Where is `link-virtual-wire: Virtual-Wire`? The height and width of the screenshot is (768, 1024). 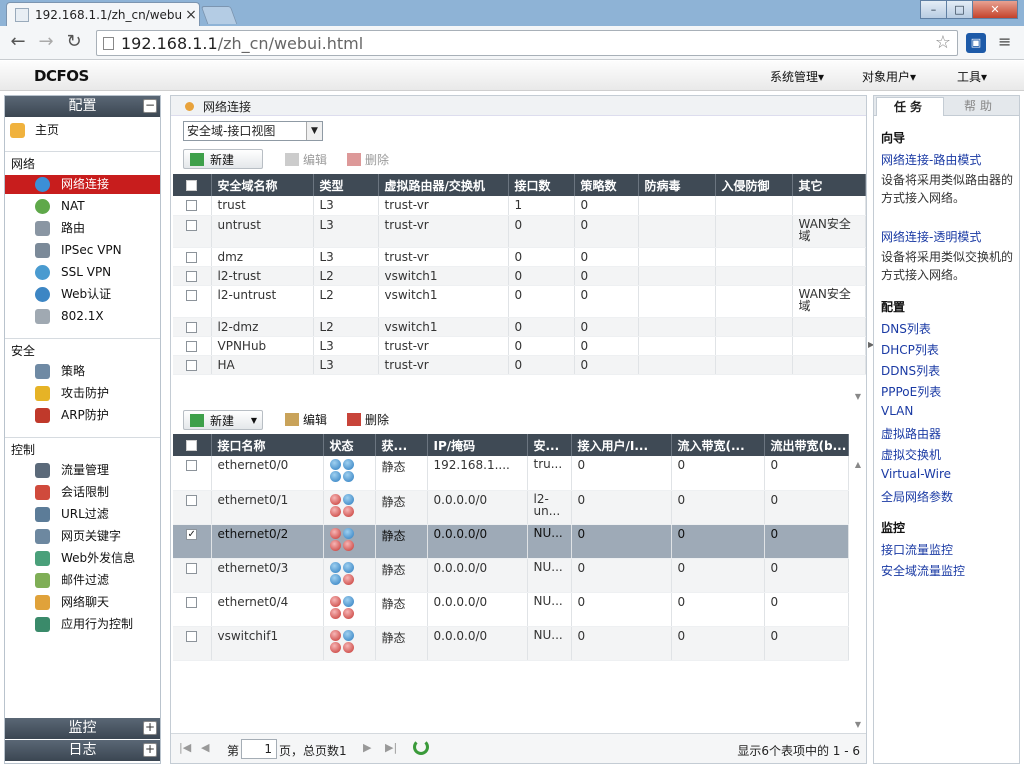 link-virtual-wire: Virtual-Wire is located at coordinates (916, 474).